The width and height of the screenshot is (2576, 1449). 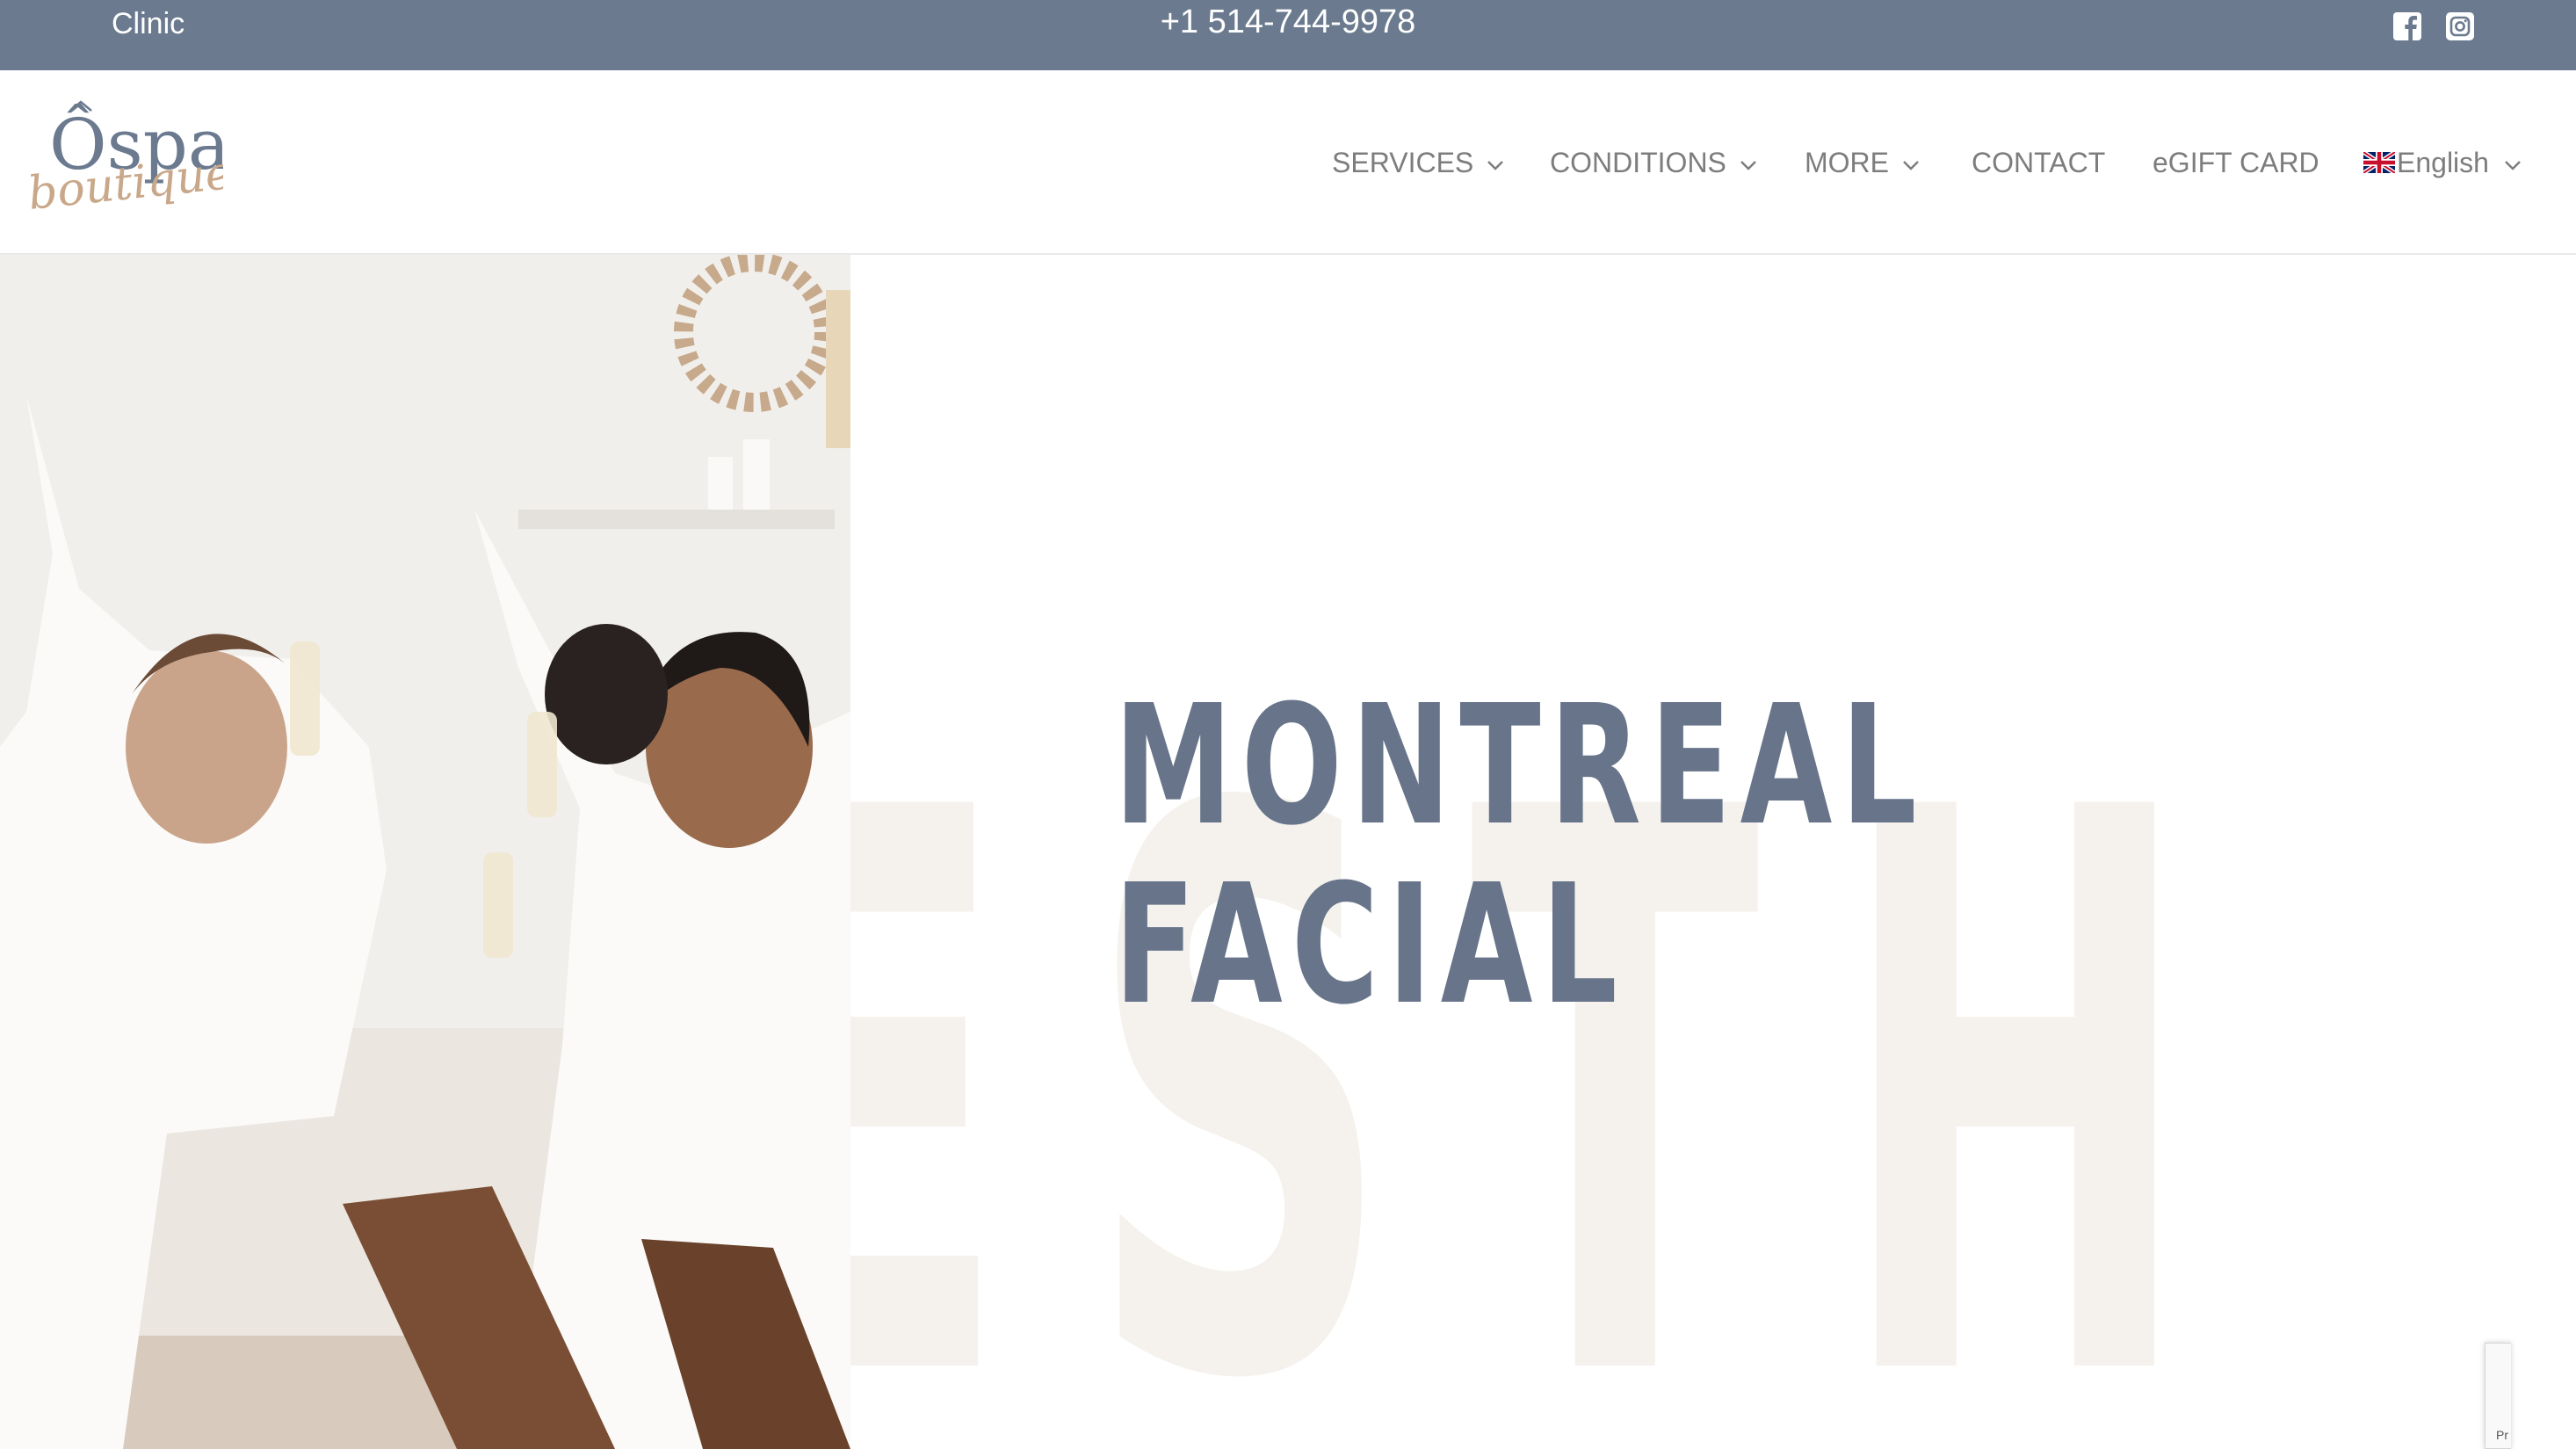 I want to click on ospa-boutique-logo: Ôspa boutique, so click(x=126, y=162).